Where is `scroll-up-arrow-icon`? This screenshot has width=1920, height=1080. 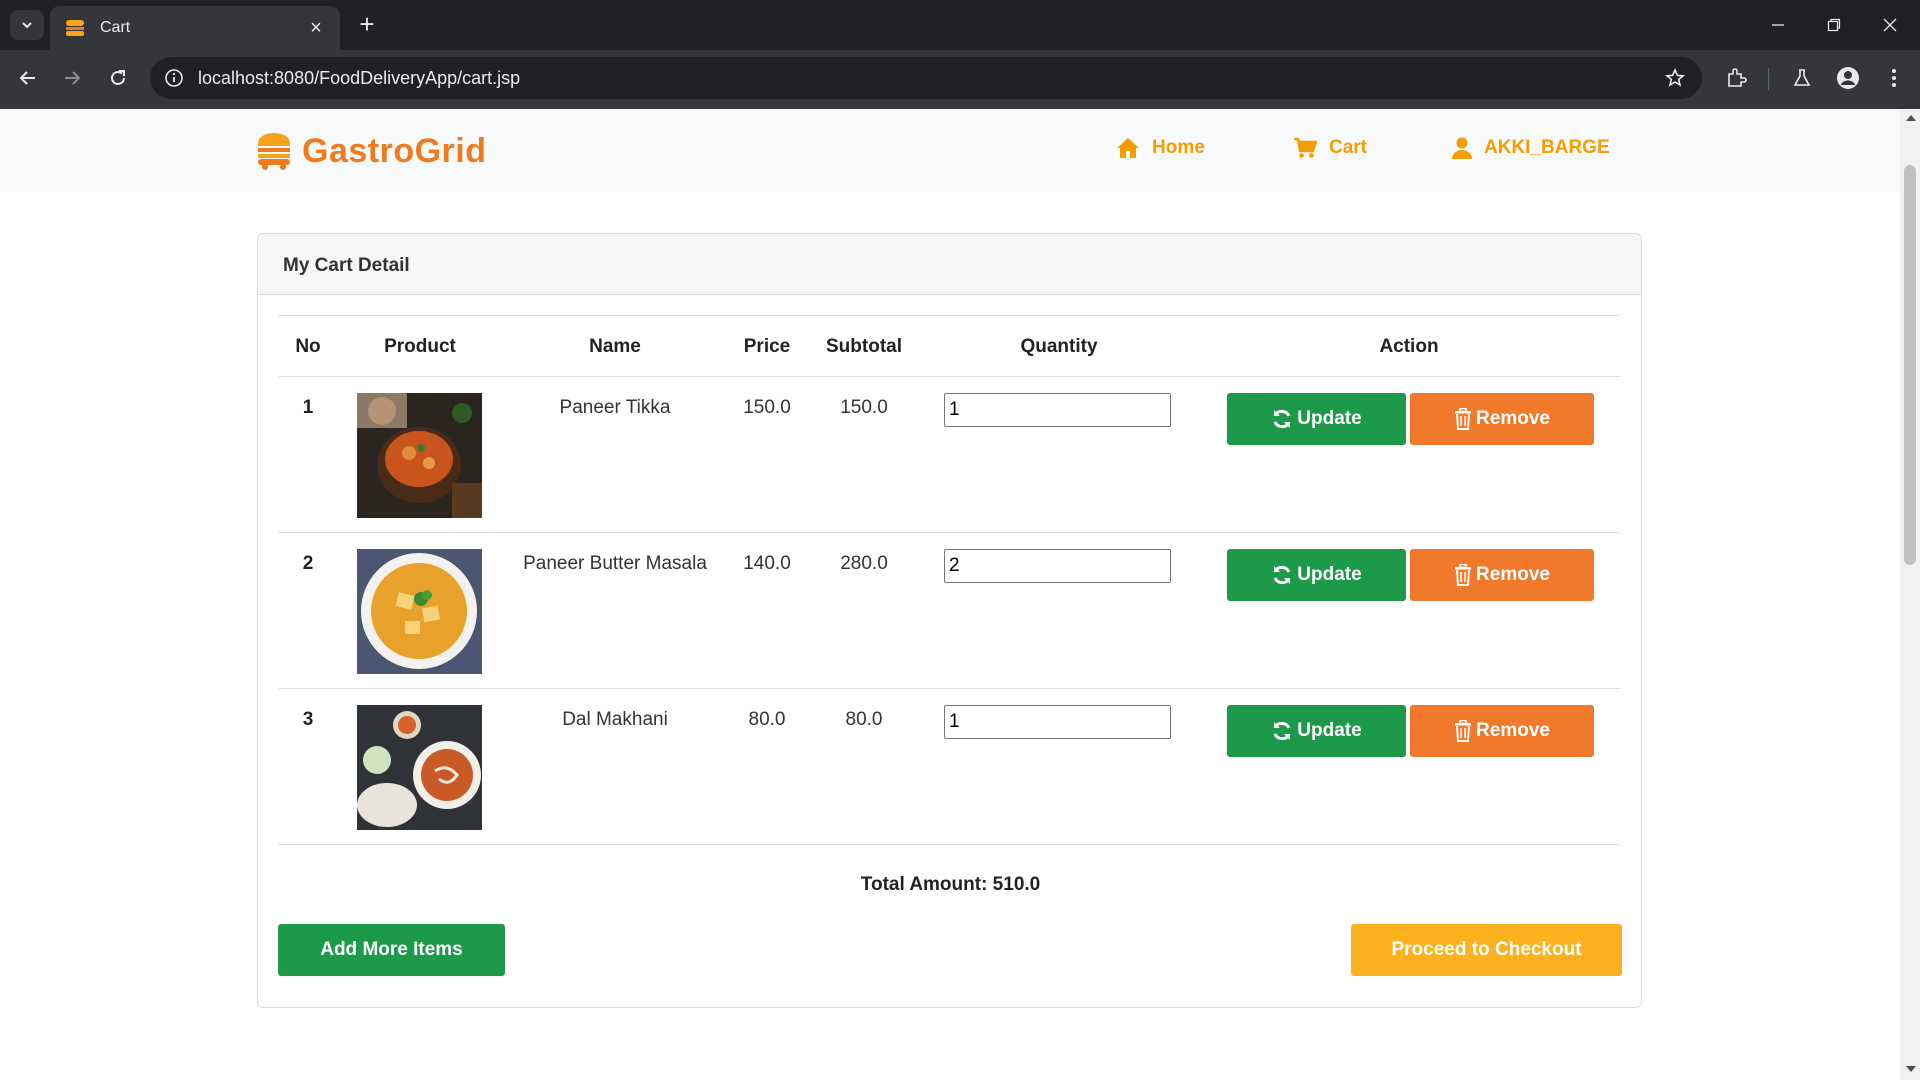
scroll-up-arrow-icon is located at coordinates (1911, 118).